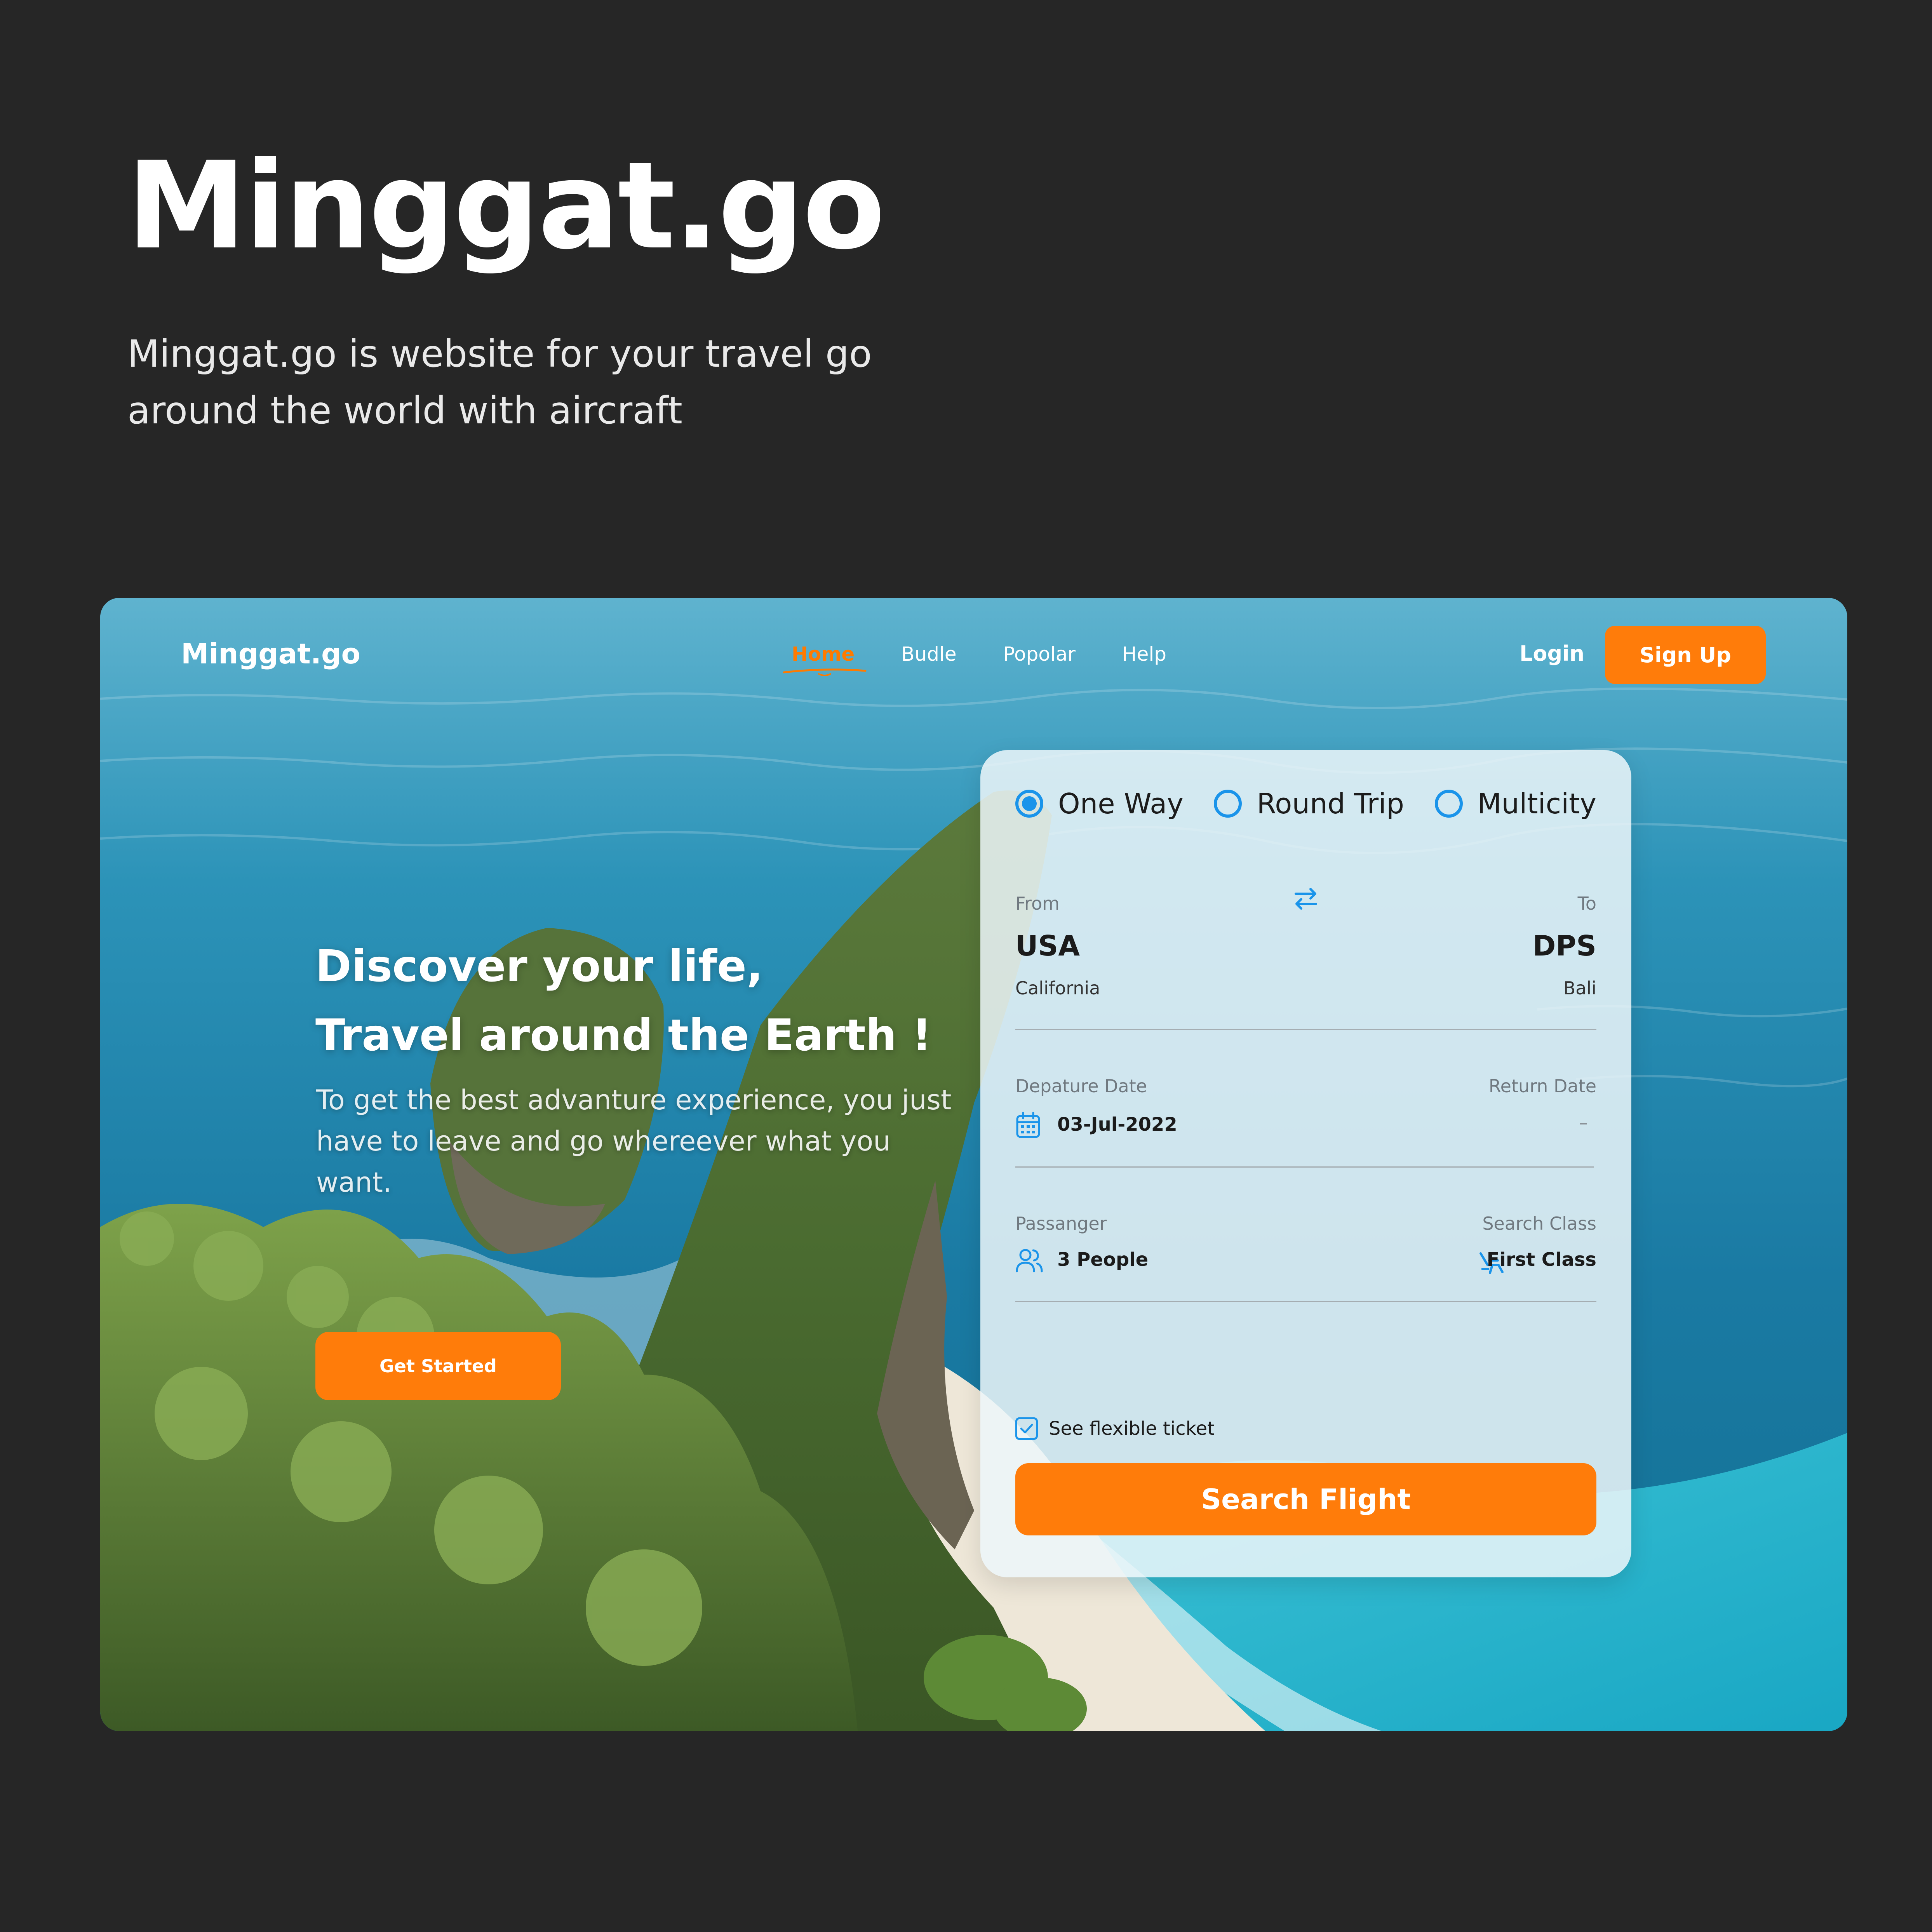  I want to click on get-started-button: Get Started, so click(438, 1366).